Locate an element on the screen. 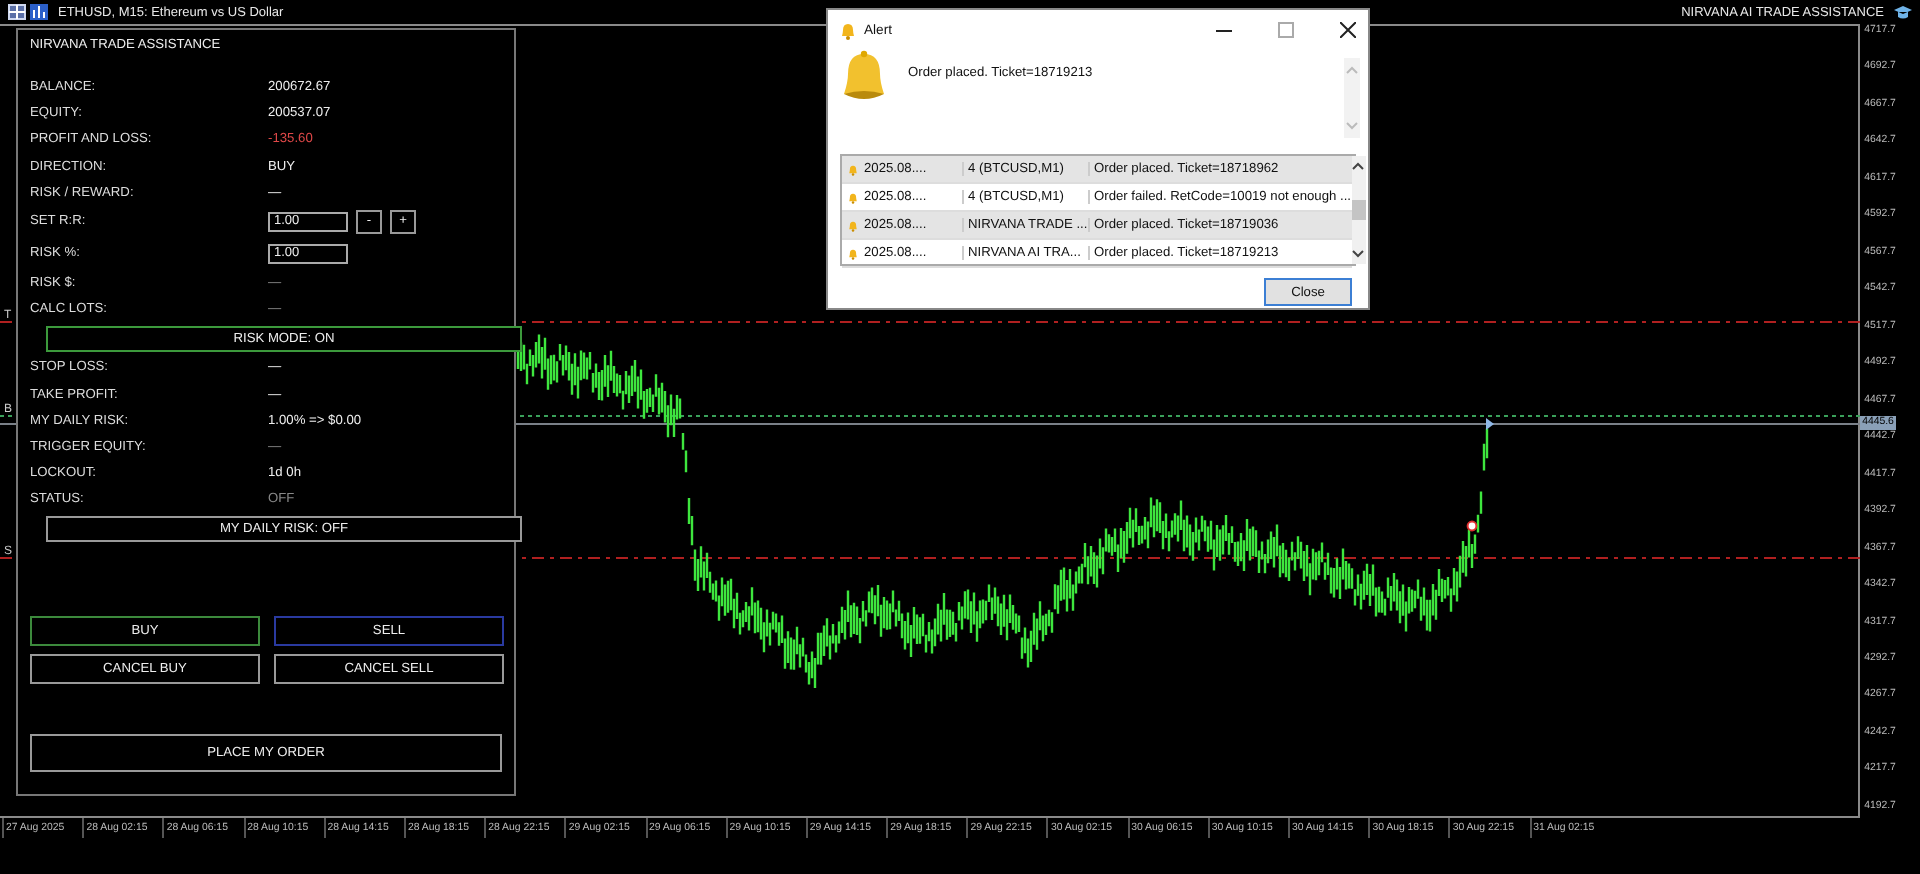  scroll-thumb is located at coordinates (1358, 210).